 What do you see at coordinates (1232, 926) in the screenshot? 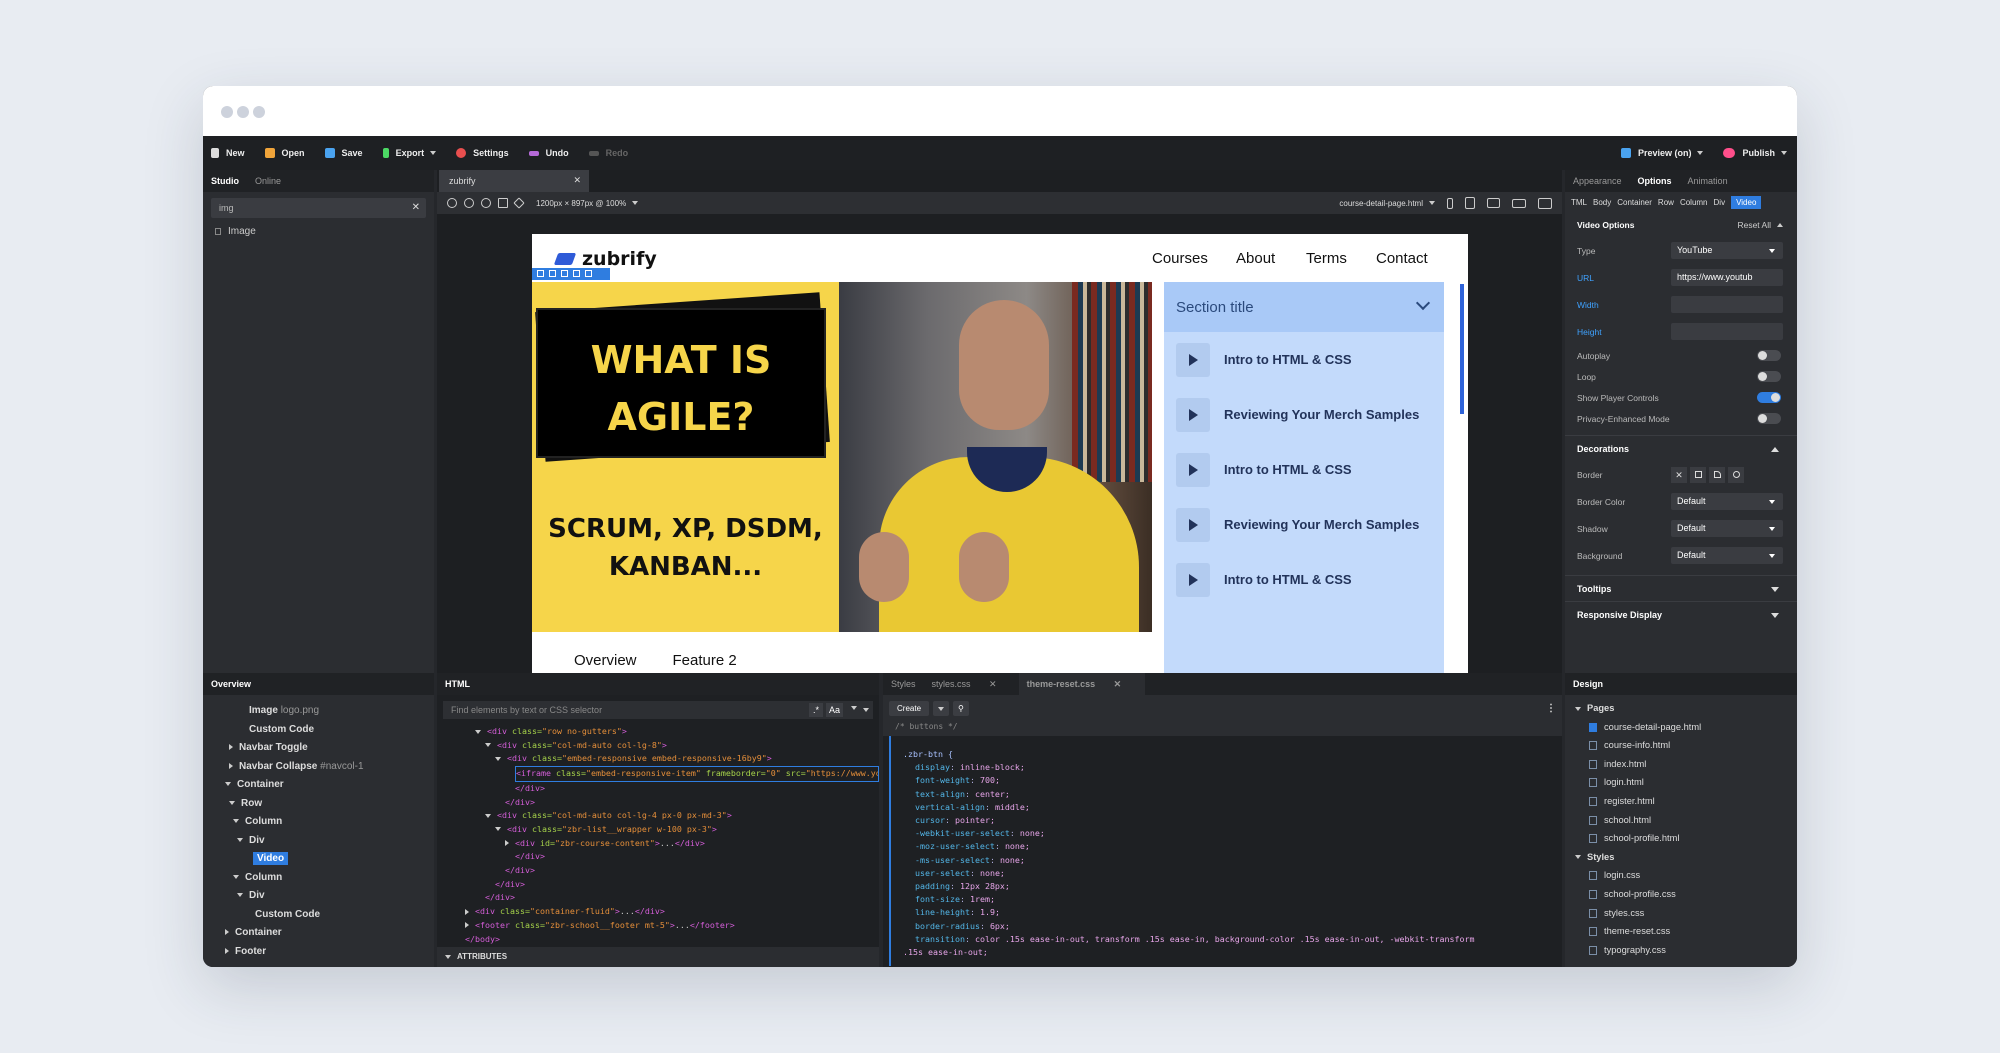
I see `css-declaration: border-radius: 6px;` at bounding box center [1232, 926].